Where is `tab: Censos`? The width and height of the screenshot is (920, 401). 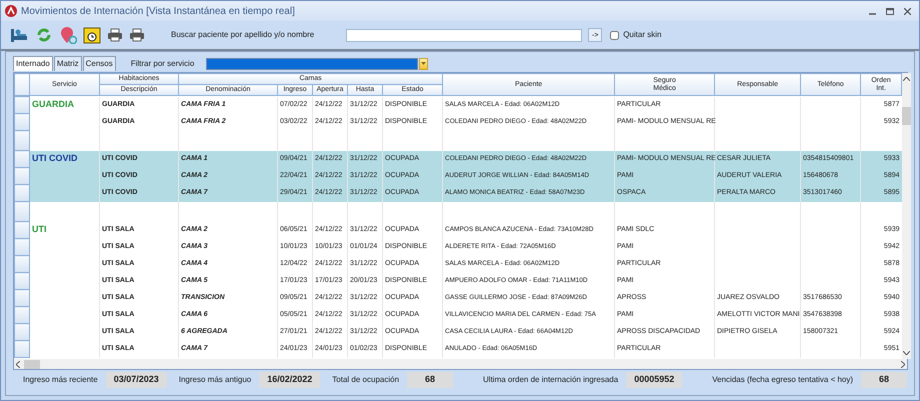
tab: Censos is located at coordinates (99, 63).